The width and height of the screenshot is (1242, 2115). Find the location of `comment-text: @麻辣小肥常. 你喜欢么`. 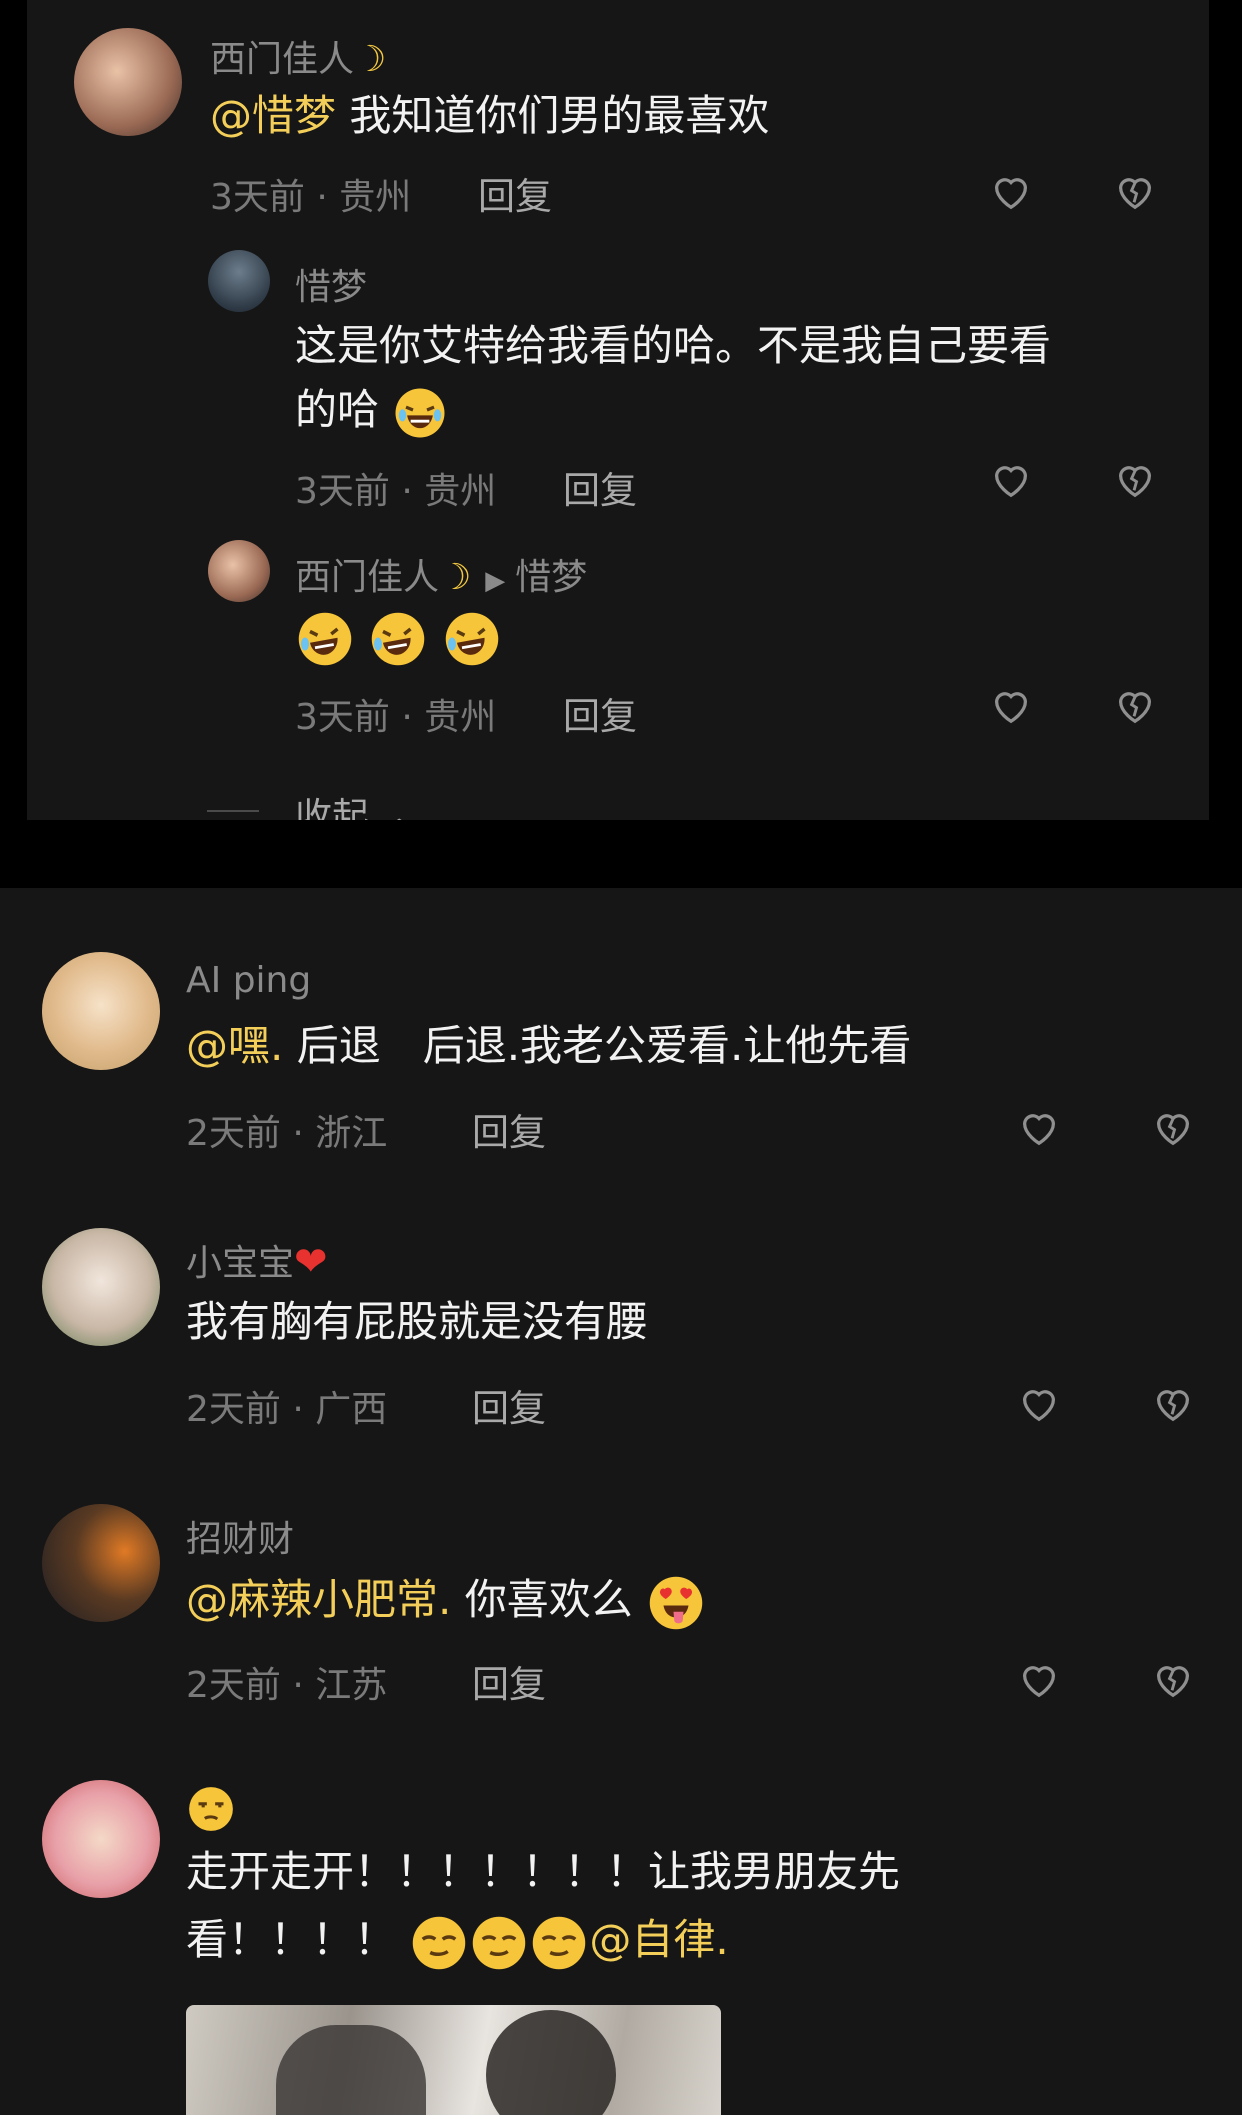

comment-text: @麻辣小肥常. 你喜欢么 is located at coordinates (446, 1600).